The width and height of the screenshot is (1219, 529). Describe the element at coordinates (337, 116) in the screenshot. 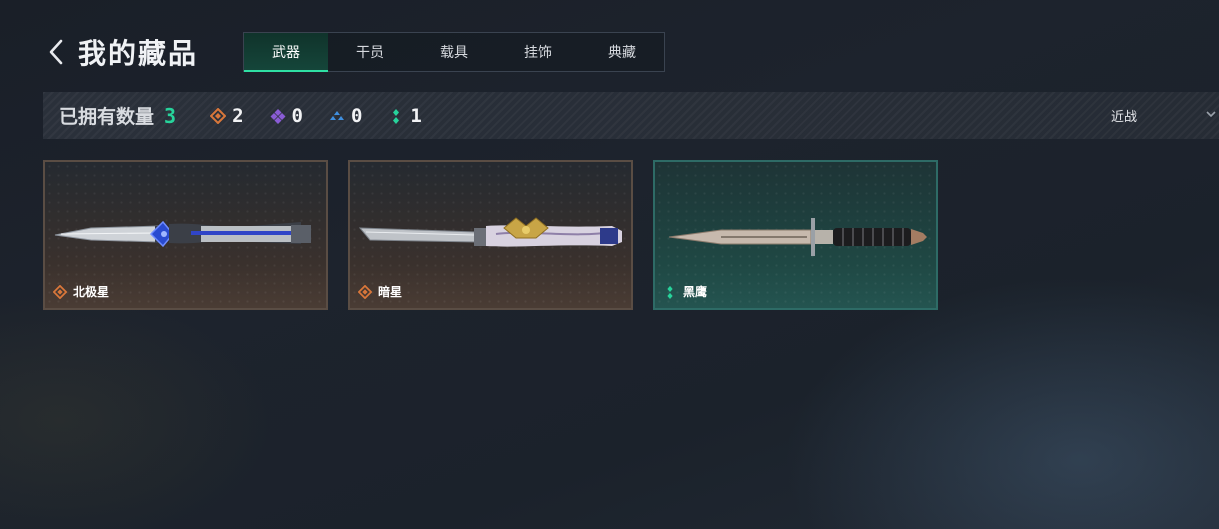

I see `blue-triangle-icon` at that location.